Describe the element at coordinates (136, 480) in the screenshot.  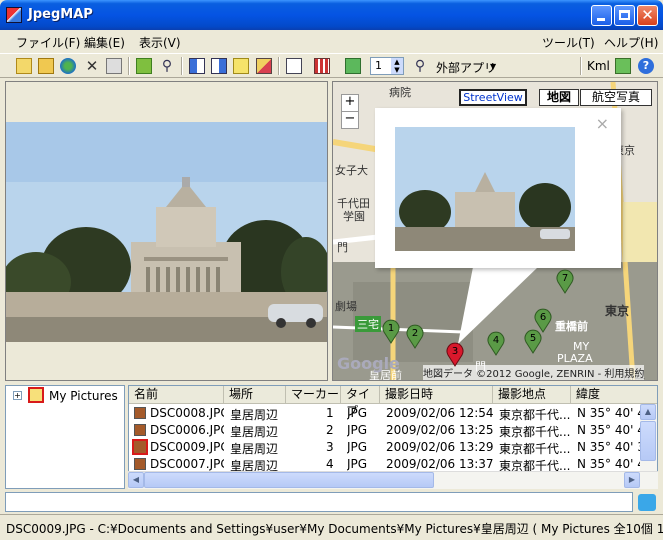
I see `scroll-left-icon: ◀` at that location.